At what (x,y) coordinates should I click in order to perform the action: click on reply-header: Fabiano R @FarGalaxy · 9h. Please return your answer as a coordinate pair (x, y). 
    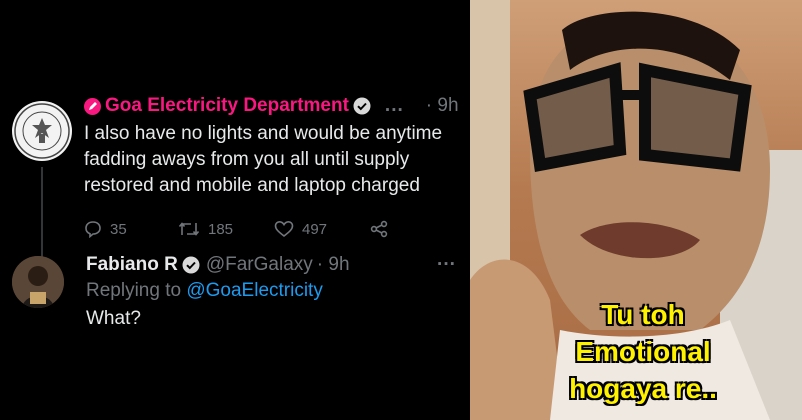
    Looking at the image, I should click on (274, 265).